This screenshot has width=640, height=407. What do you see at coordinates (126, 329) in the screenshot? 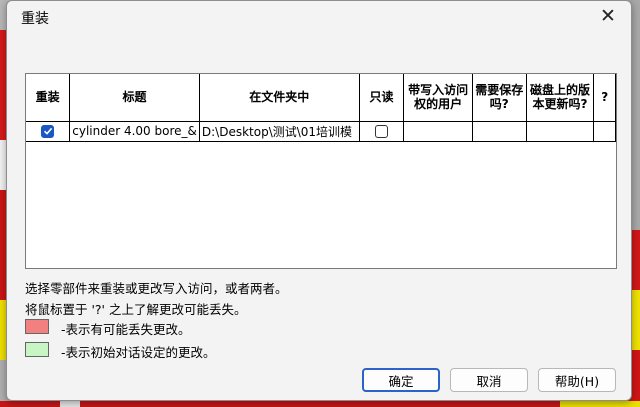
I see `legend-text-red: -表示有可能丢失更改。` at bounding box center [126, 329].